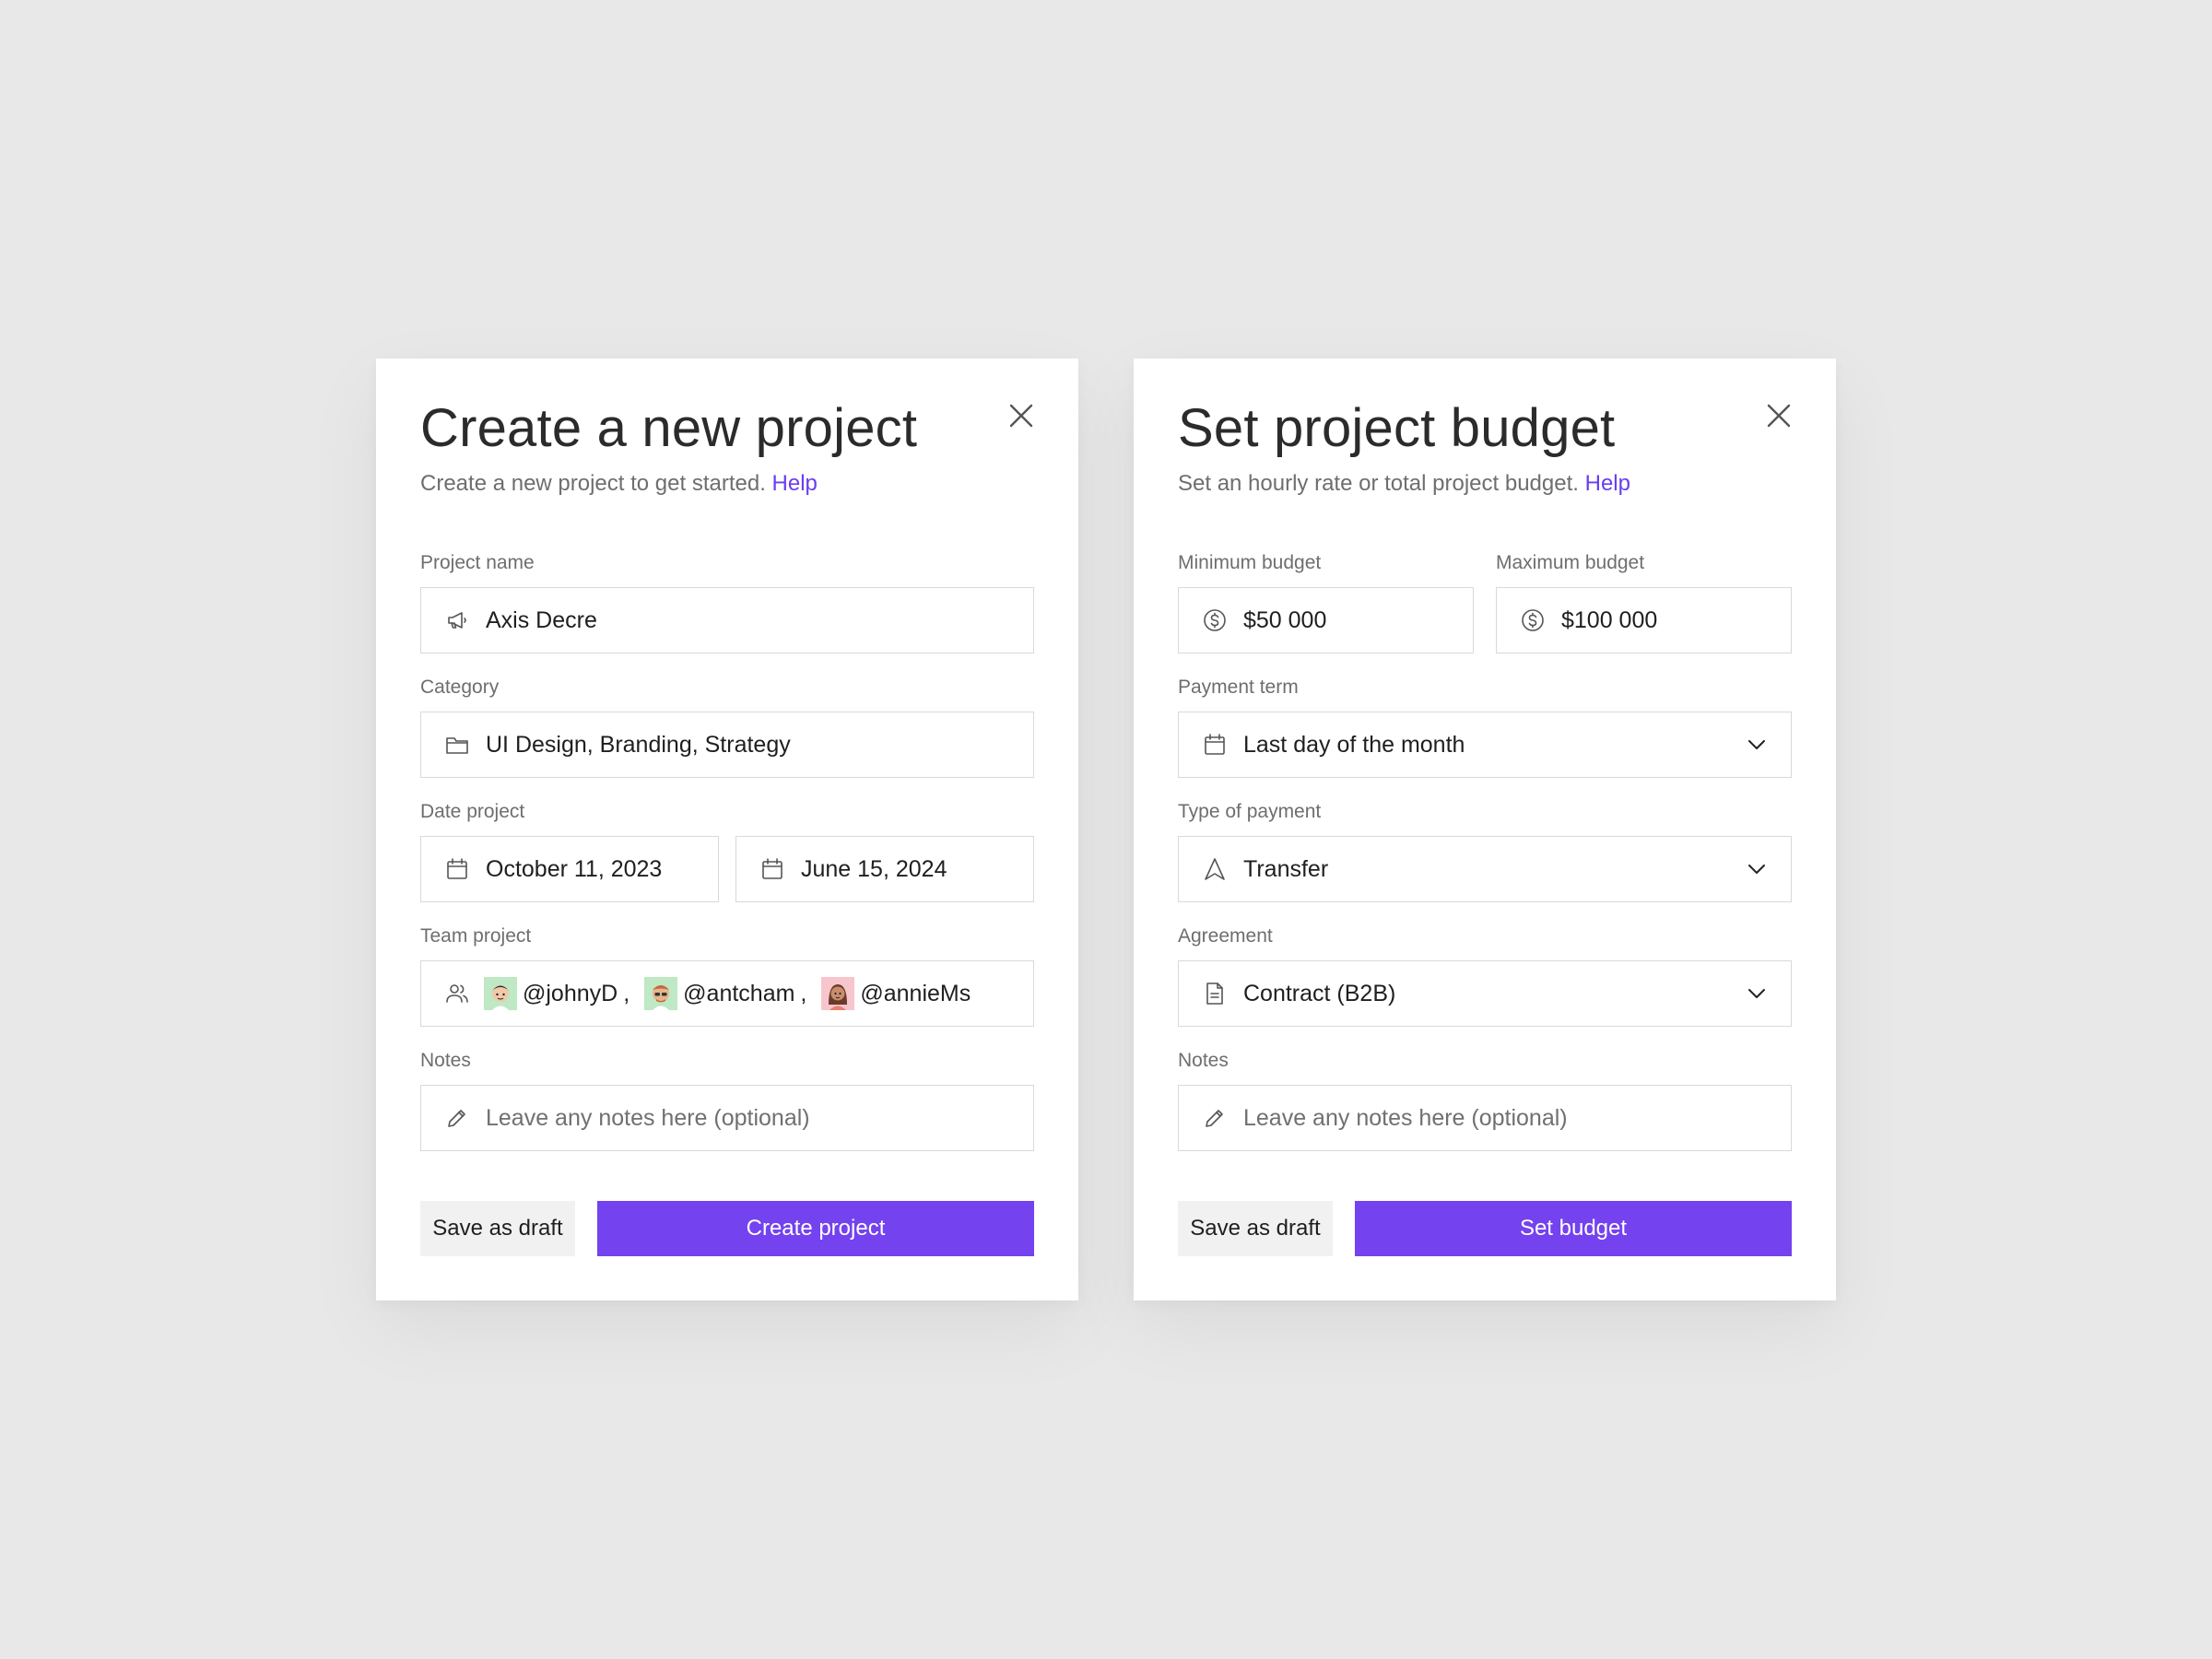 Image resolution: width=2212 pixels, height=1659 pixels. Describe the element at coordinates (1285, 619) in the screenshot. I see `min-budget-value: $50 000` at that location.